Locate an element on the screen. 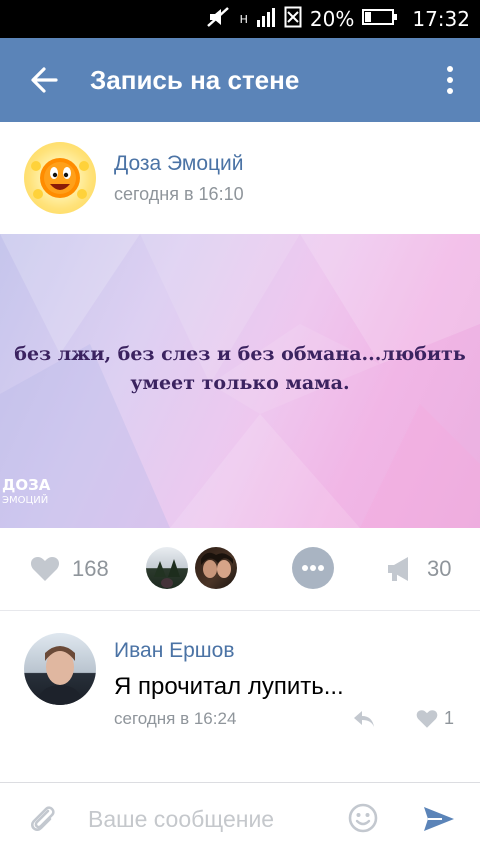 The width and height of the screenshot is (480, 855). watermark: ДОЗА ЭМОЦИЙ is located at coordinates (26, 493).